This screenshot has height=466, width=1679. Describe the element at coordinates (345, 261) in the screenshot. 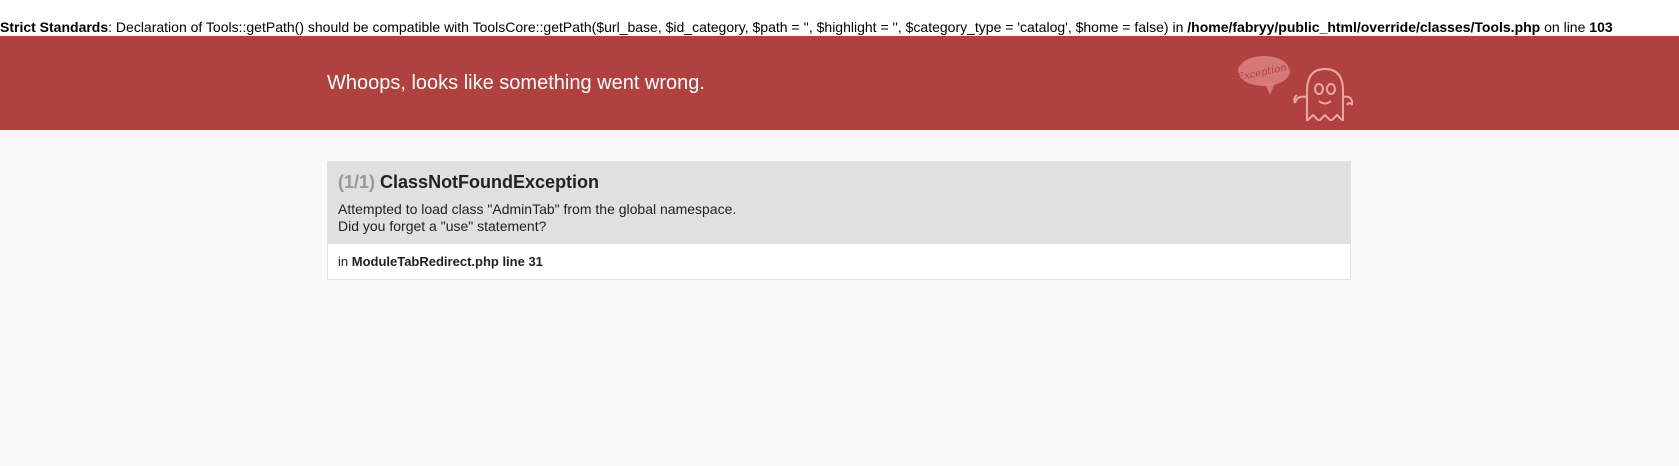

I see `trace-prefix: in` at that location.